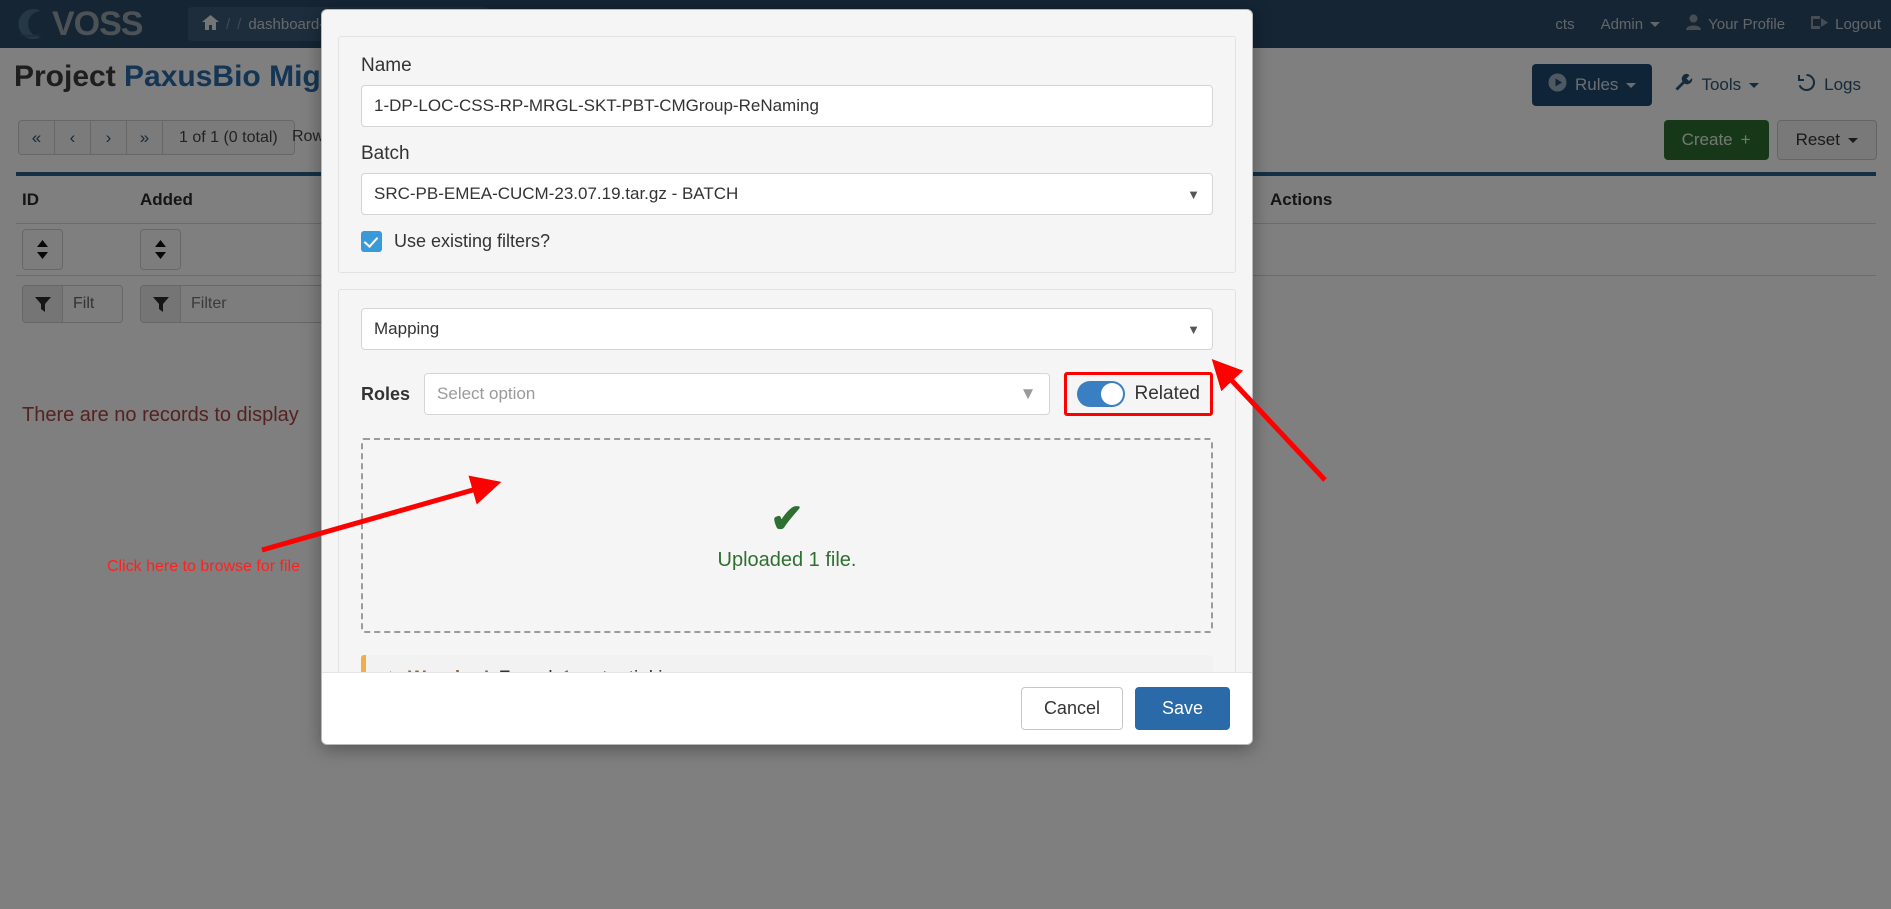 The width and height of the screenshot is (1891, 909). What do you see at coordinates (787, 106) in the screenshot?
I see `name-input` at bounding box center [787, 106].